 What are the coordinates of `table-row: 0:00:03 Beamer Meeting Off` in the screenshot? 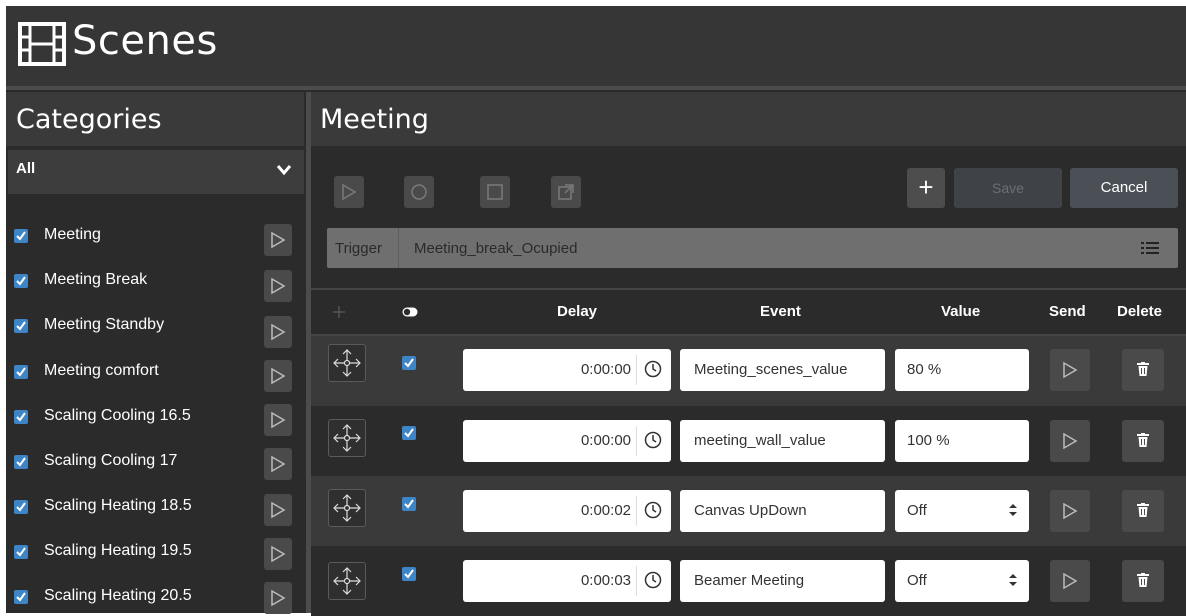 It's located at (748, 581).